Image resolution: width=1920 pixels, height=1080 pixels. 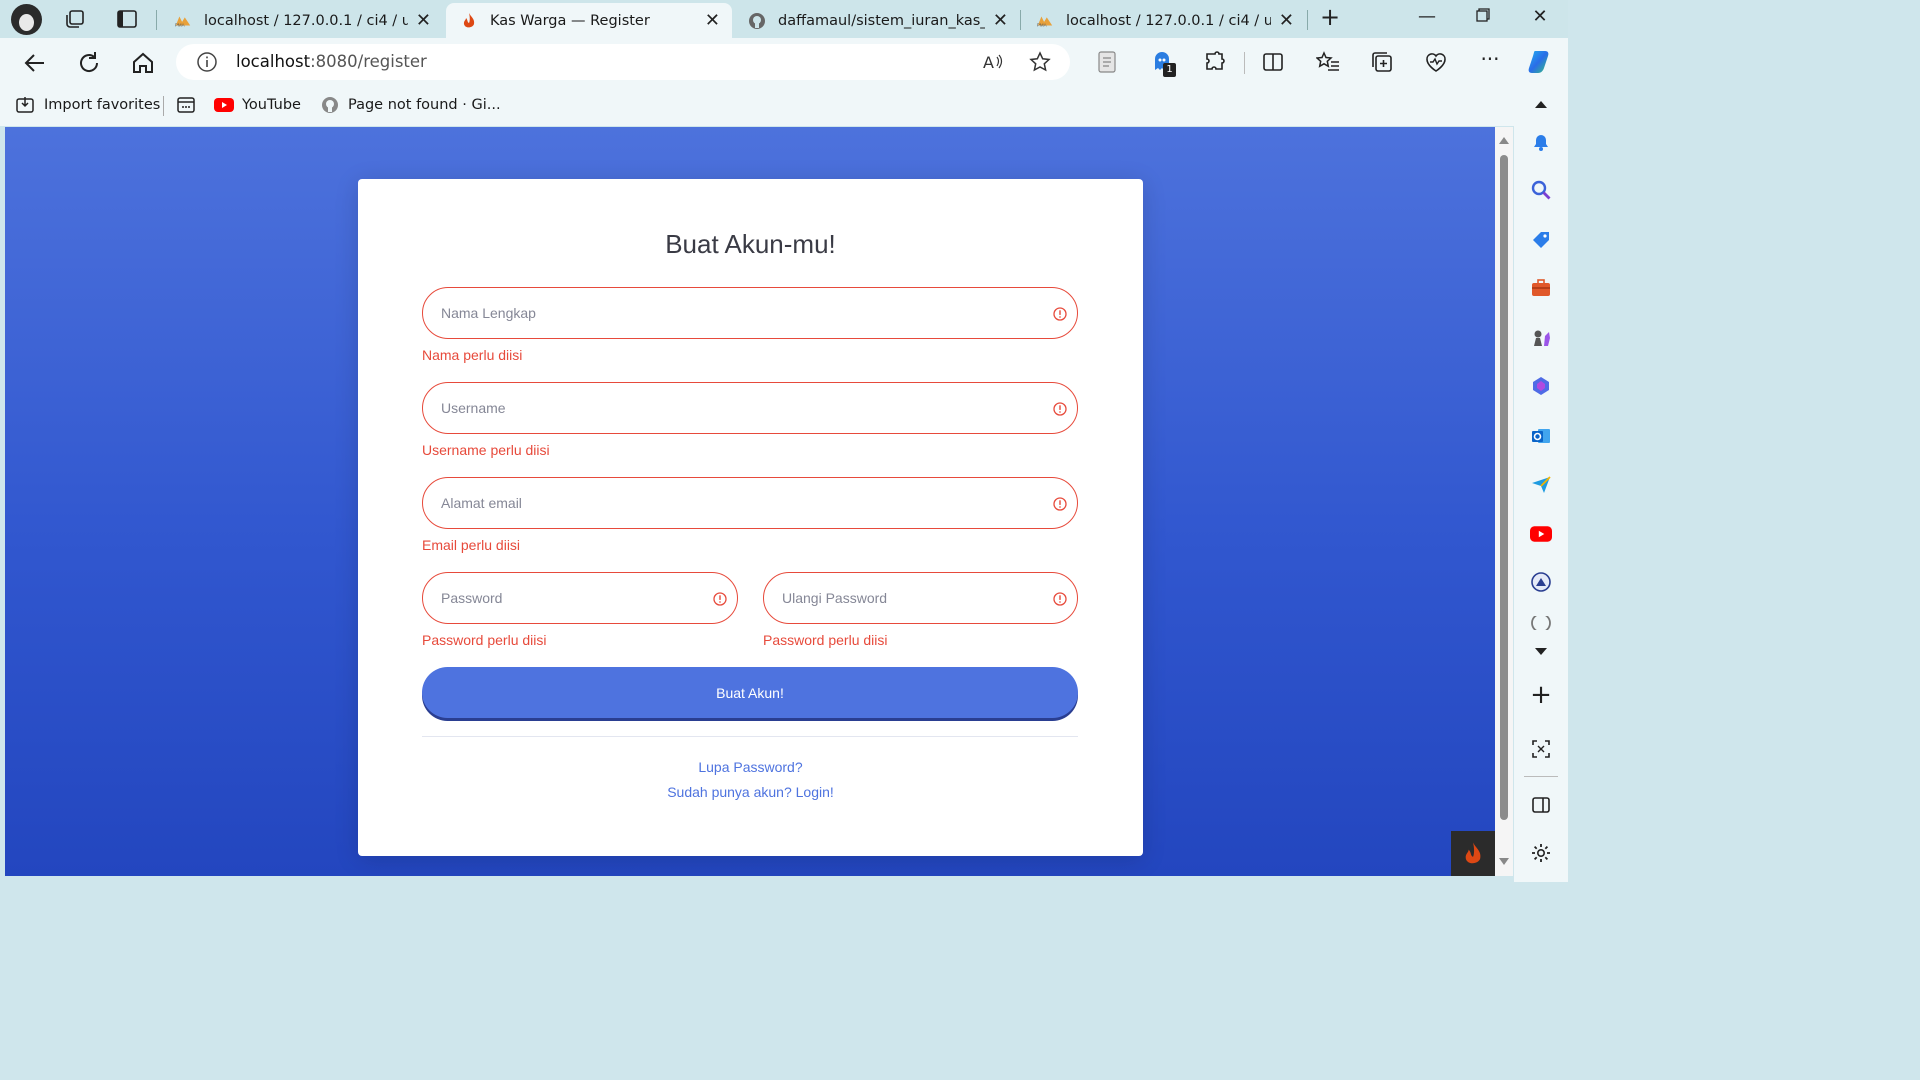 I want to click on send-plane-icon, so click(x=1541, y=484).